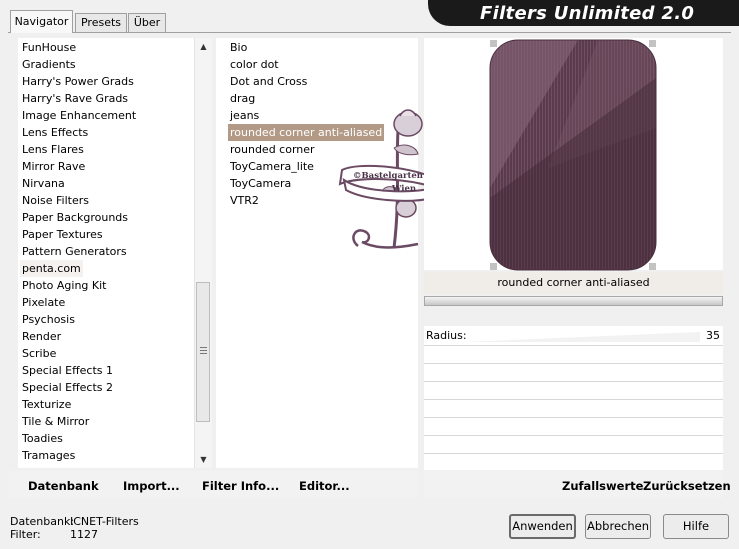  What do you see at coordinates (78, 81) in the screenshot?
I see `category-item: Harry's Power Grads` at bounding box center [78, 81].